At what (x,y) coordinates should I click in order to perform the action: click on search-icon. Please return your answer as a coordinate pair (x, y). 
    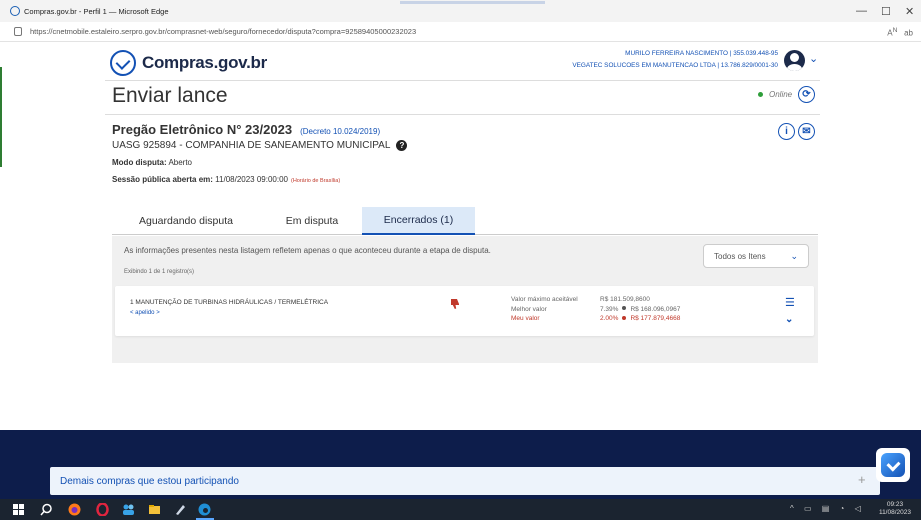
    Looking at the image, I should click on (46, 509).